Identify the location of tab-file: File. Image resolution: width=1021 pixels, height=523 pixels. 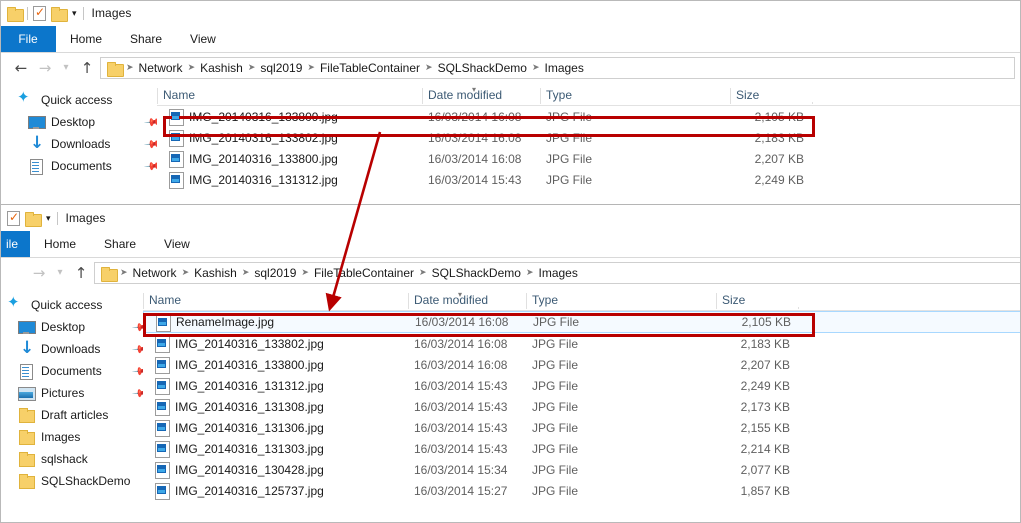
(28, 39).